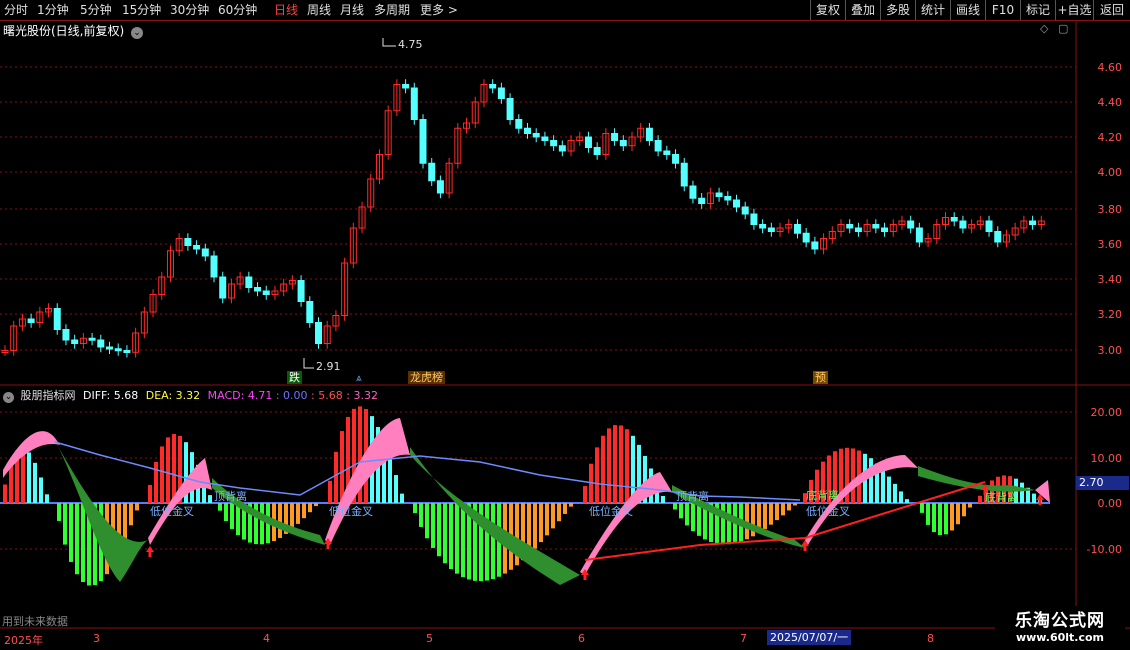 The width and height of the screenshot is (1130, 650). What do you see at coordinates (1063, 28) in the screenshot?
I see `window-toggle-icon: ▢` at bounding box center [1063, 28].